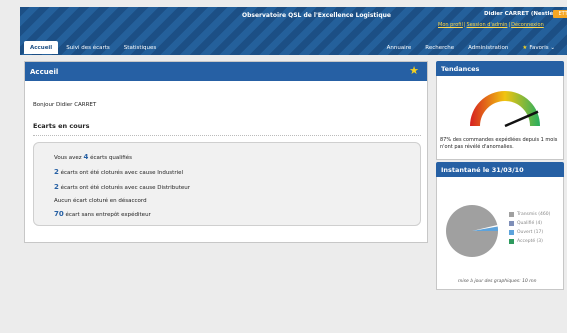 This screenshot has height=333, width=567. I want to click on legend-label: Ouvert (17), so click(530, 232).